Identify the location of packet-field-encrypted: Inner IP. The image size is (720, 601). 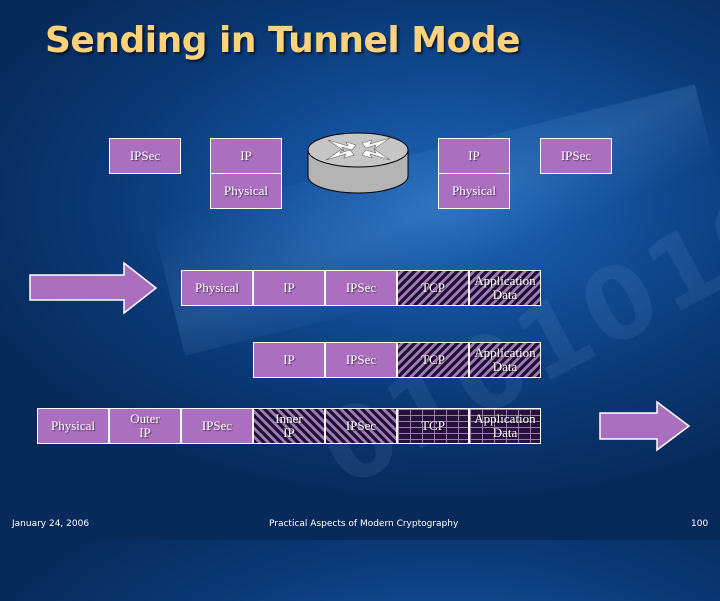
(289, 426).